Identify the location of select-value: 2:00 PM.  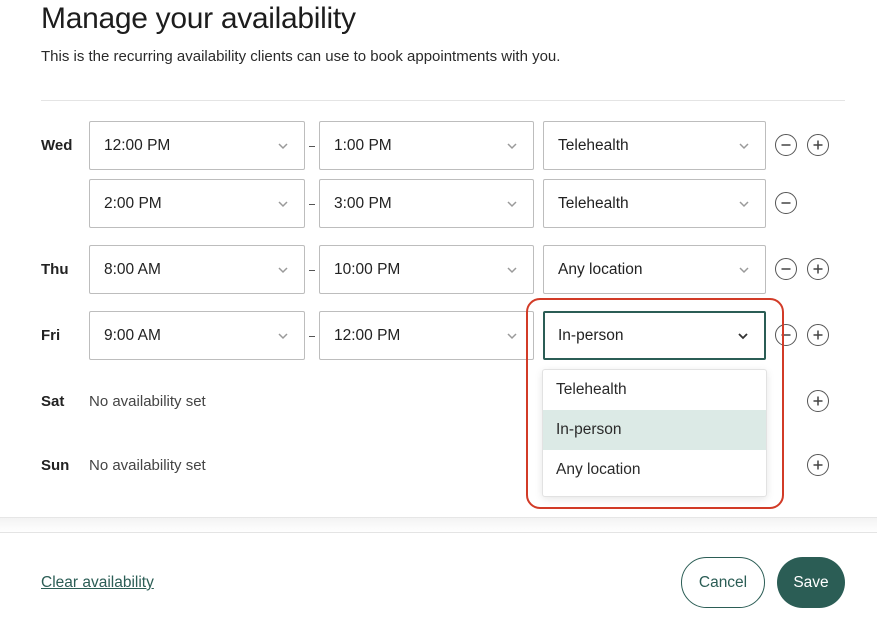
(133, 203).